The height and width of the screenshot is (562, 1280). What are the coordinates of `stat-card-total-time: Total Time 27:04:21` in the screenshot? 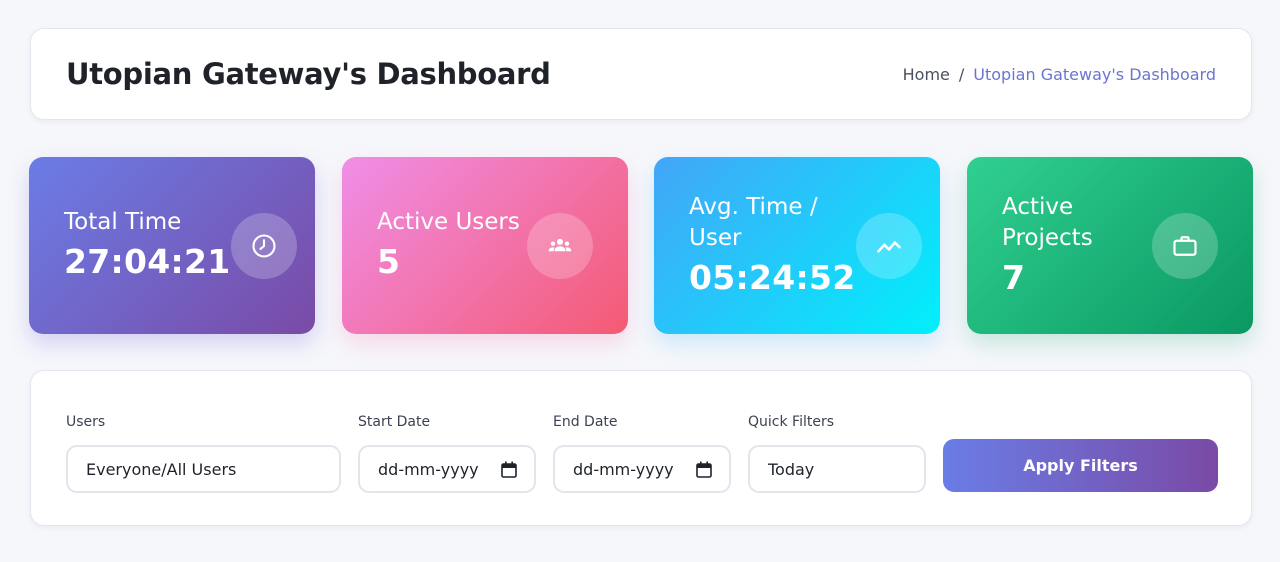 It's located at (172, 245).